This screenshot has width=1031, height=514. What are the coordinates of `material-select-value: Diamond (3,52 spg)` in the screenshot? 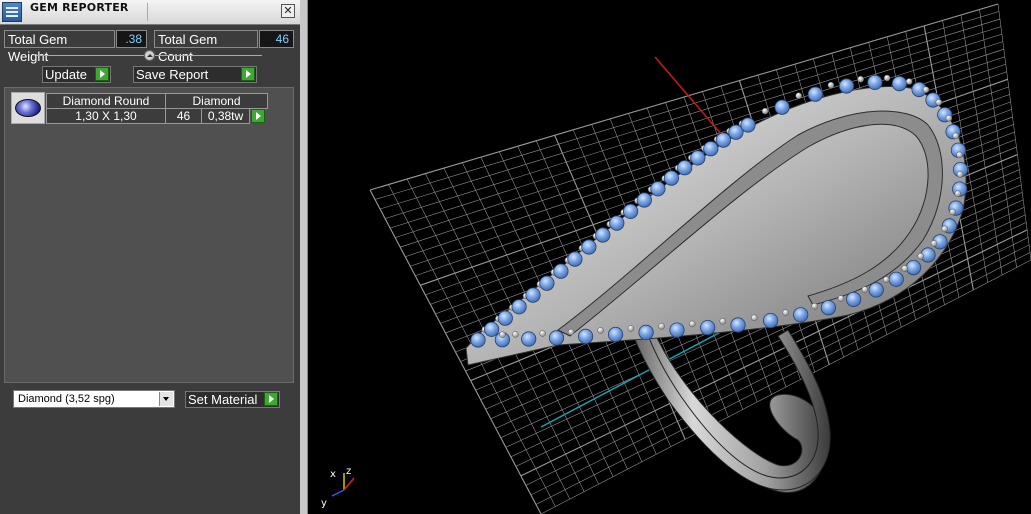 It's located at (66, 399).